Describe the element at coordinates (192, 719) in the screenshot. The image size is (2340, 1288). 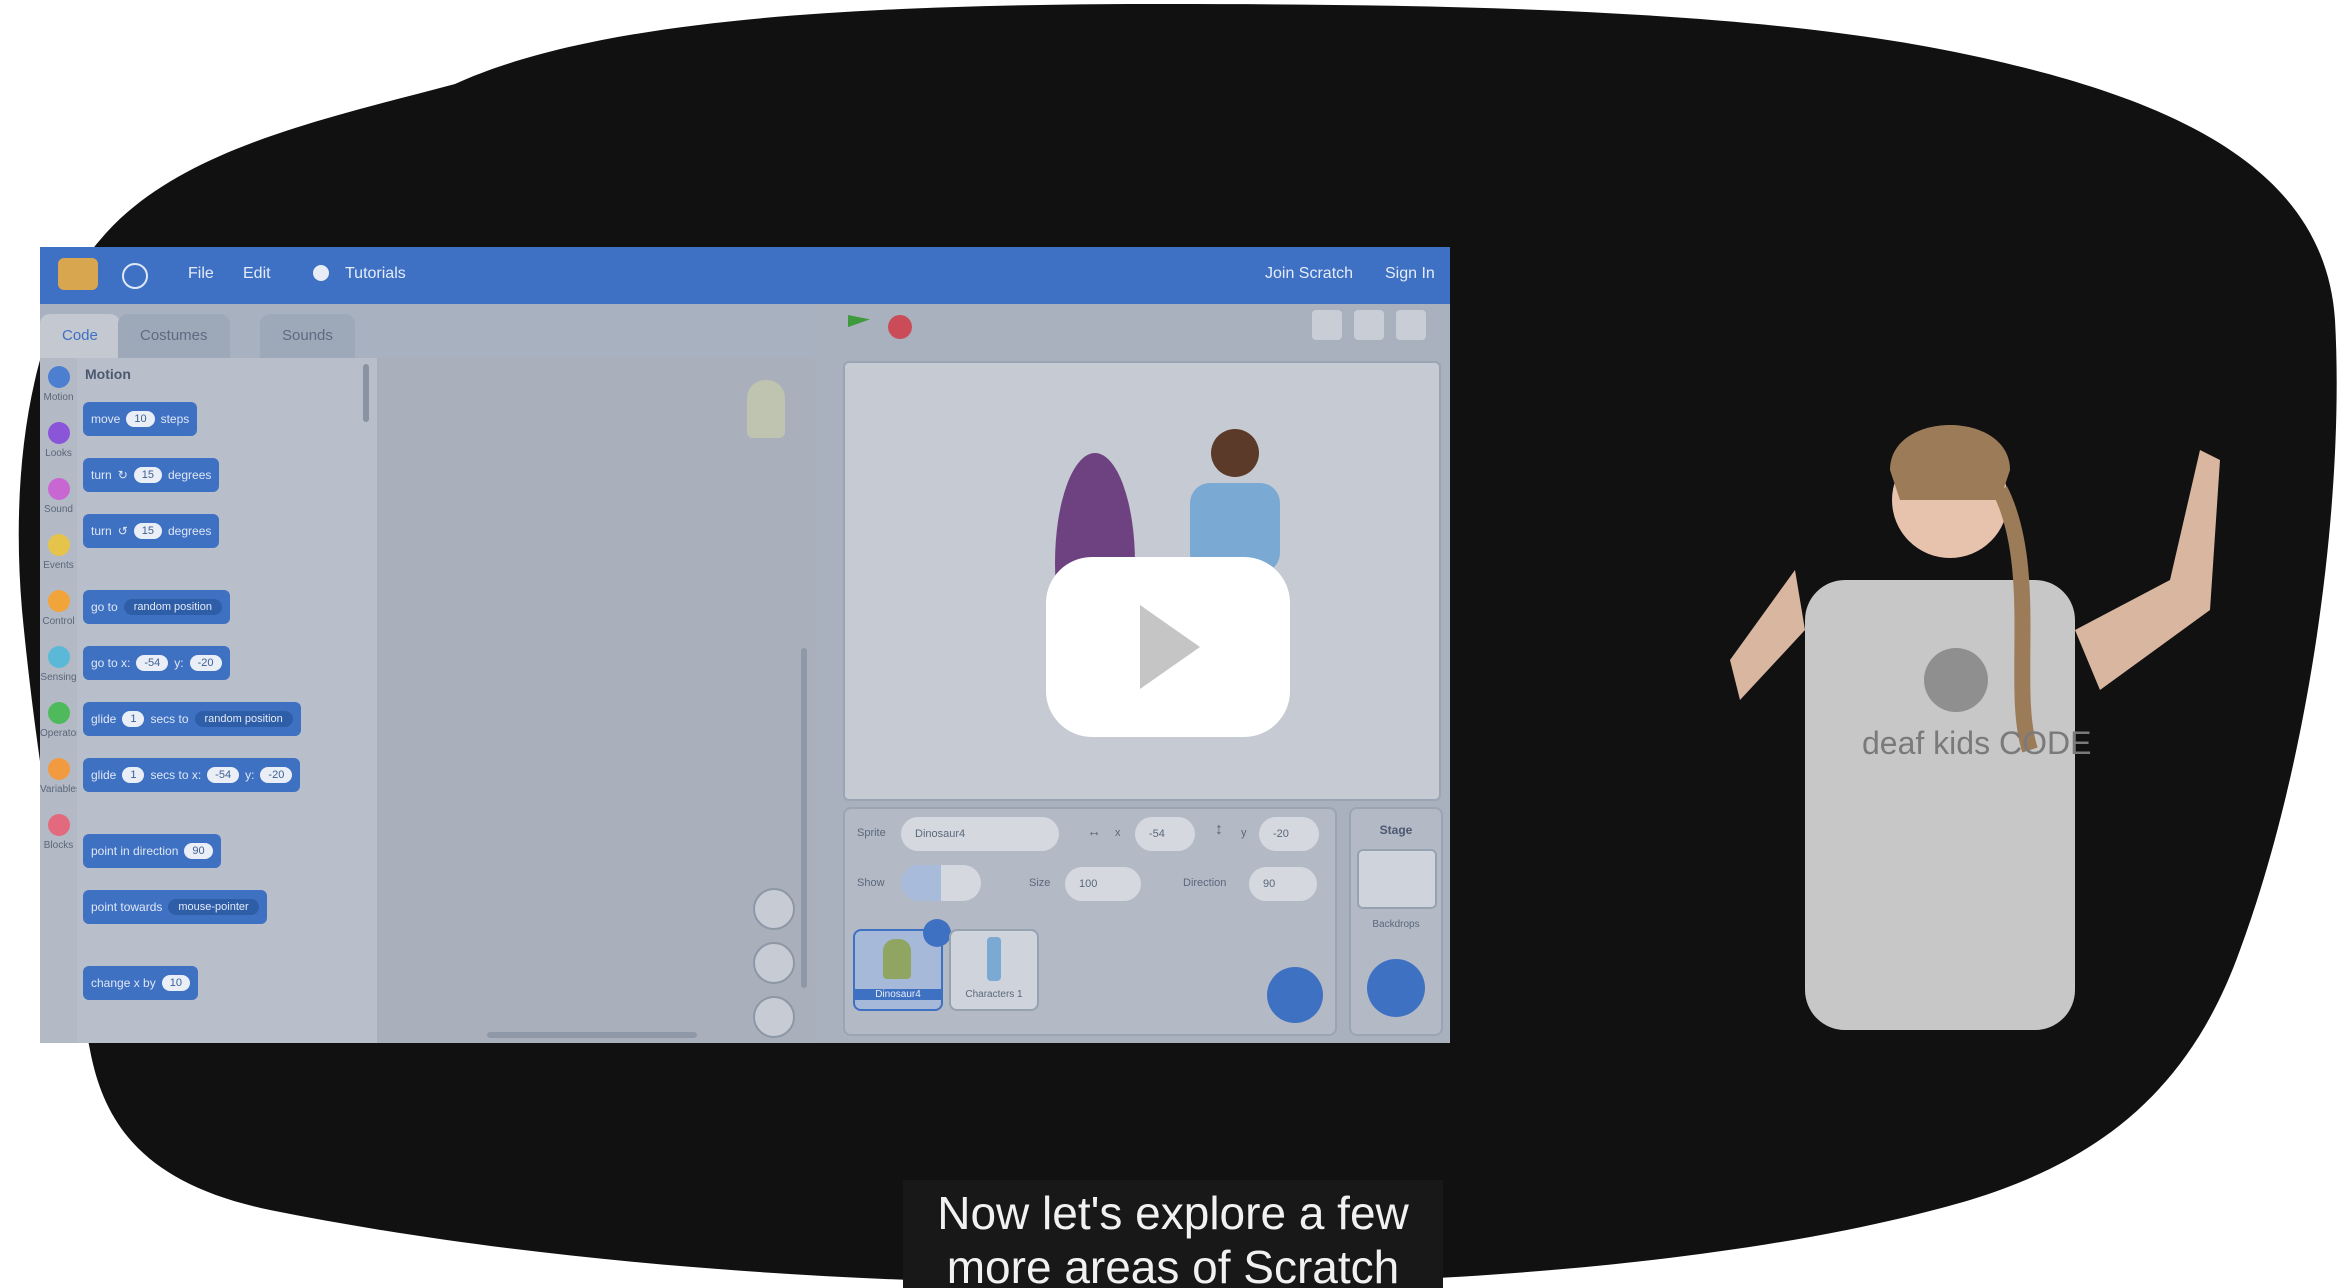
I see `block-glide-random: glide 1 secs to random position` at that location.